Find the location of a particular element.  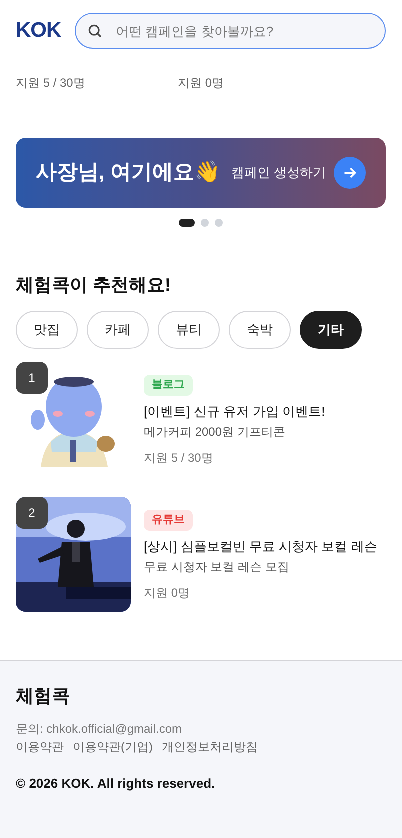

rank-badge: 1 is located at coordinates (32, 378).